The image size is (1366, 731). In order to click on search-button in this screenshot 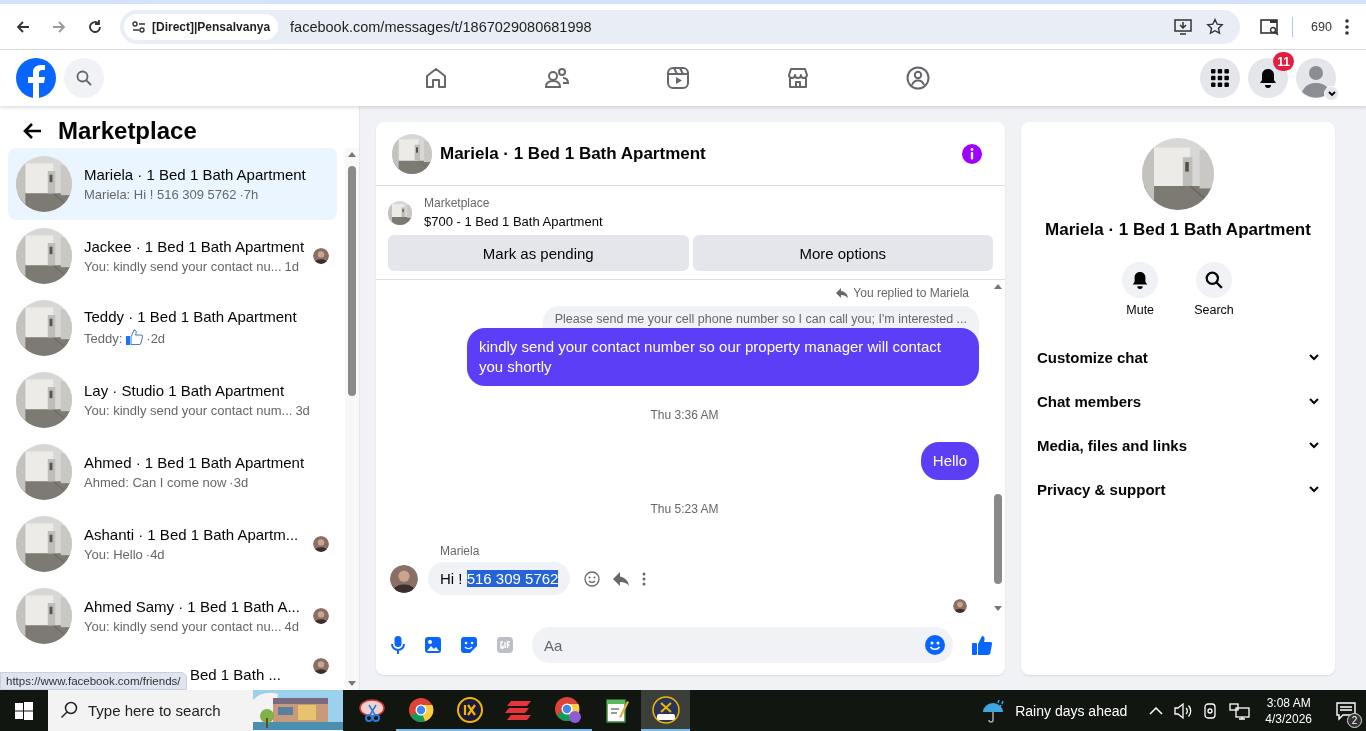, I will do `click(1214, 280)`.